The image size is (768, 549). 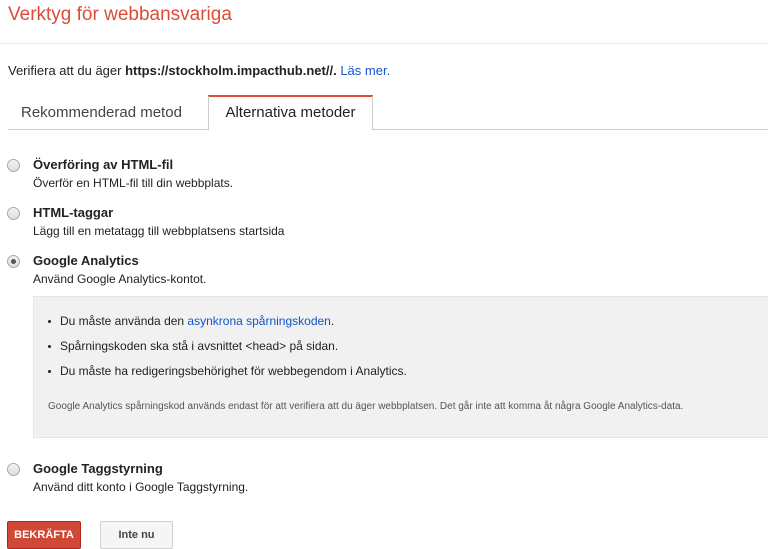 What do you see at coordinates (384, 22) in the screenshot?
I see `page-header: Verktyg för webbansvariga` at bounding box center [384, 22].